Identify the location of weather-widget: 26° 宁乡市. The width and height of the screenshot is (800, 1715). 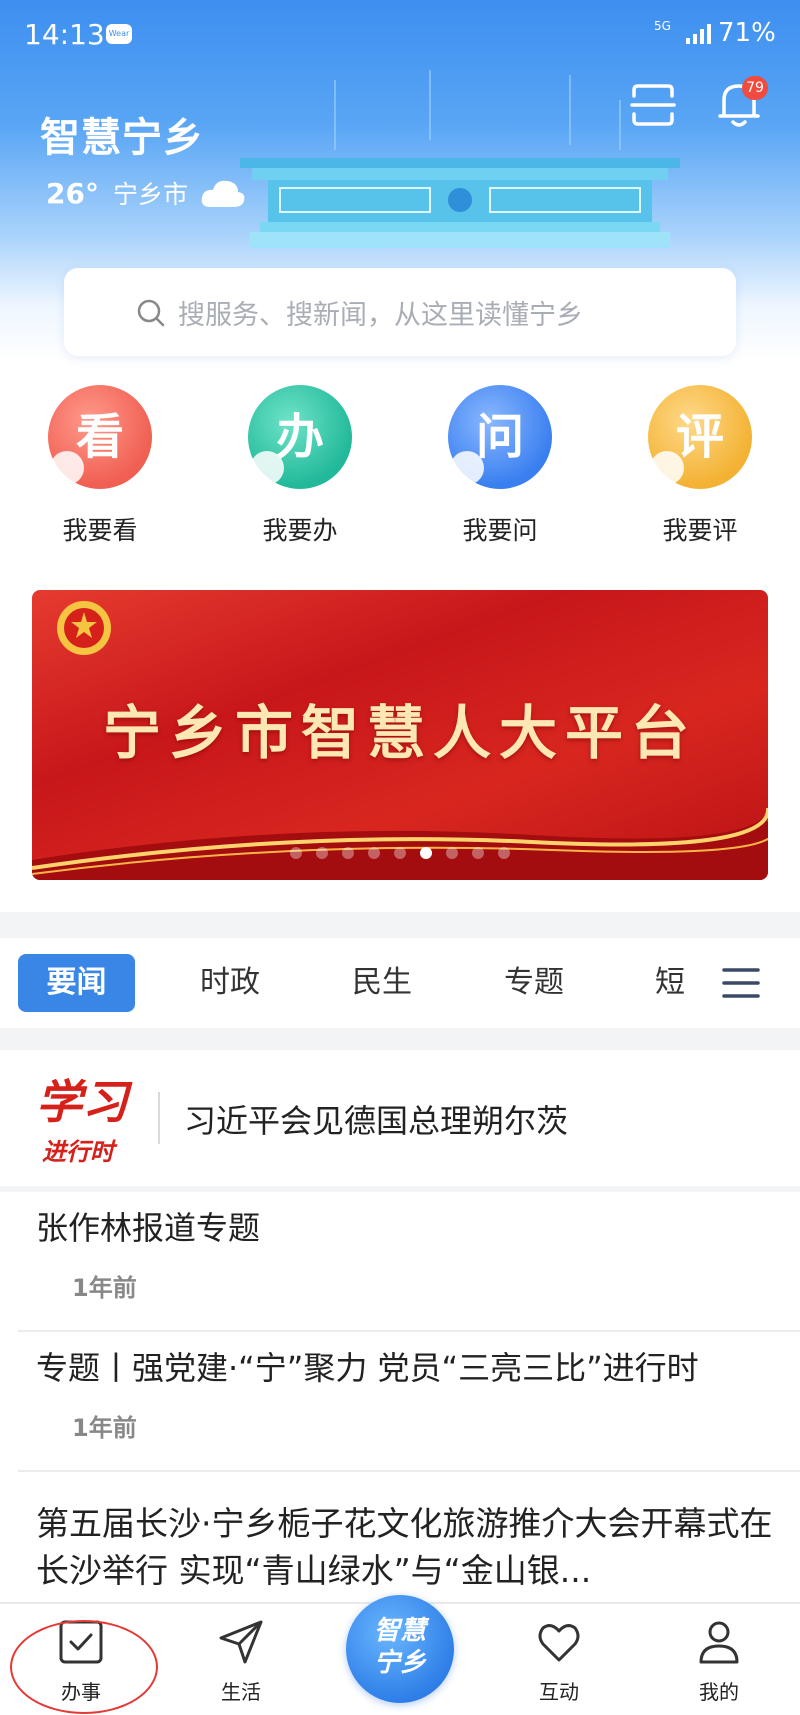
(146, 193).